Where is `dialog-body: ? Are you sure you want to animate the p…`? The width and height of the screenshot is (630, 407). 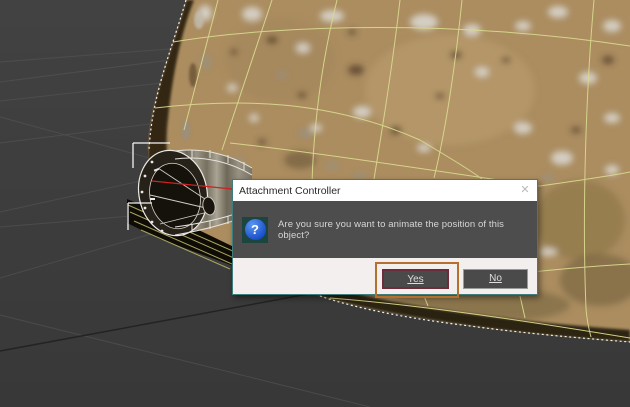 dialog-body: ? Are you sure you want to animate the p… is located at coordinates (385, 229).